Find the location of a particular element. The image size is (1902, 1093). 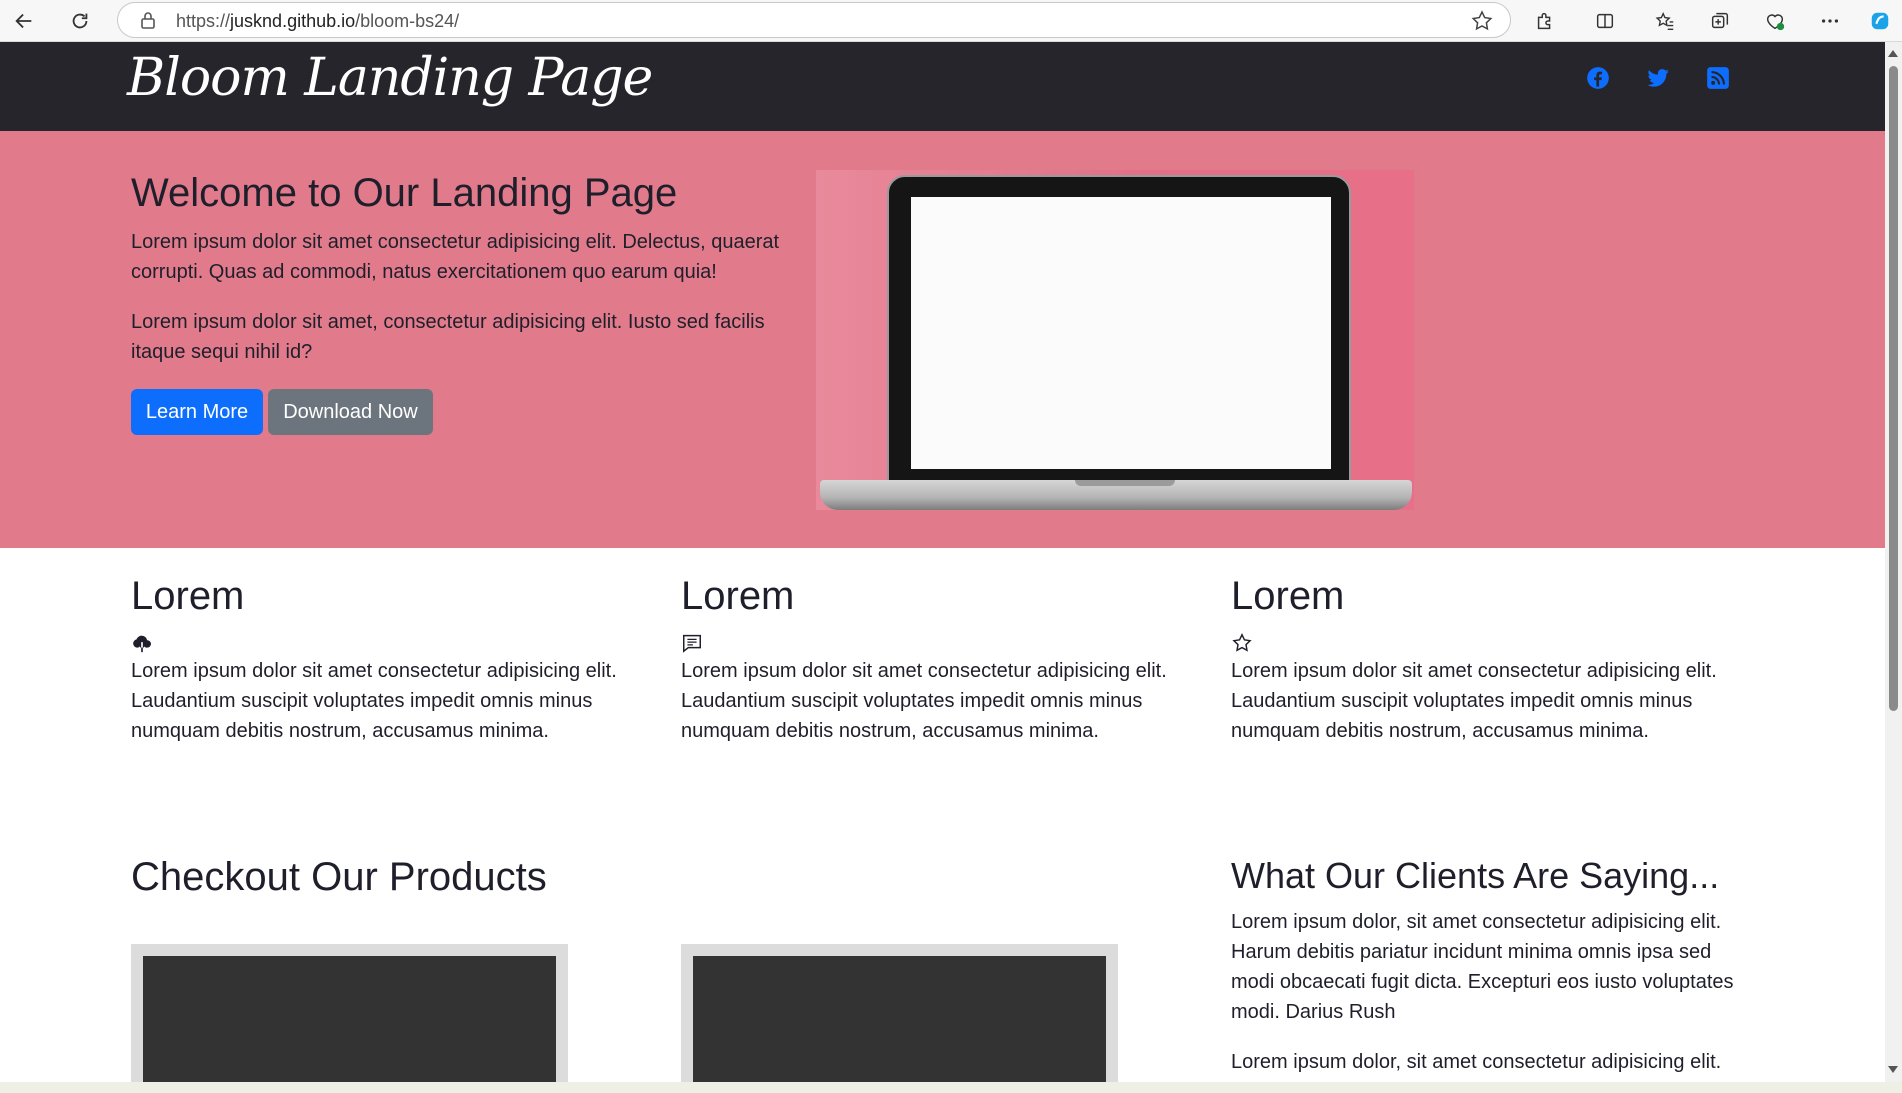

laptop-image is located at coordinates (1115, 340).